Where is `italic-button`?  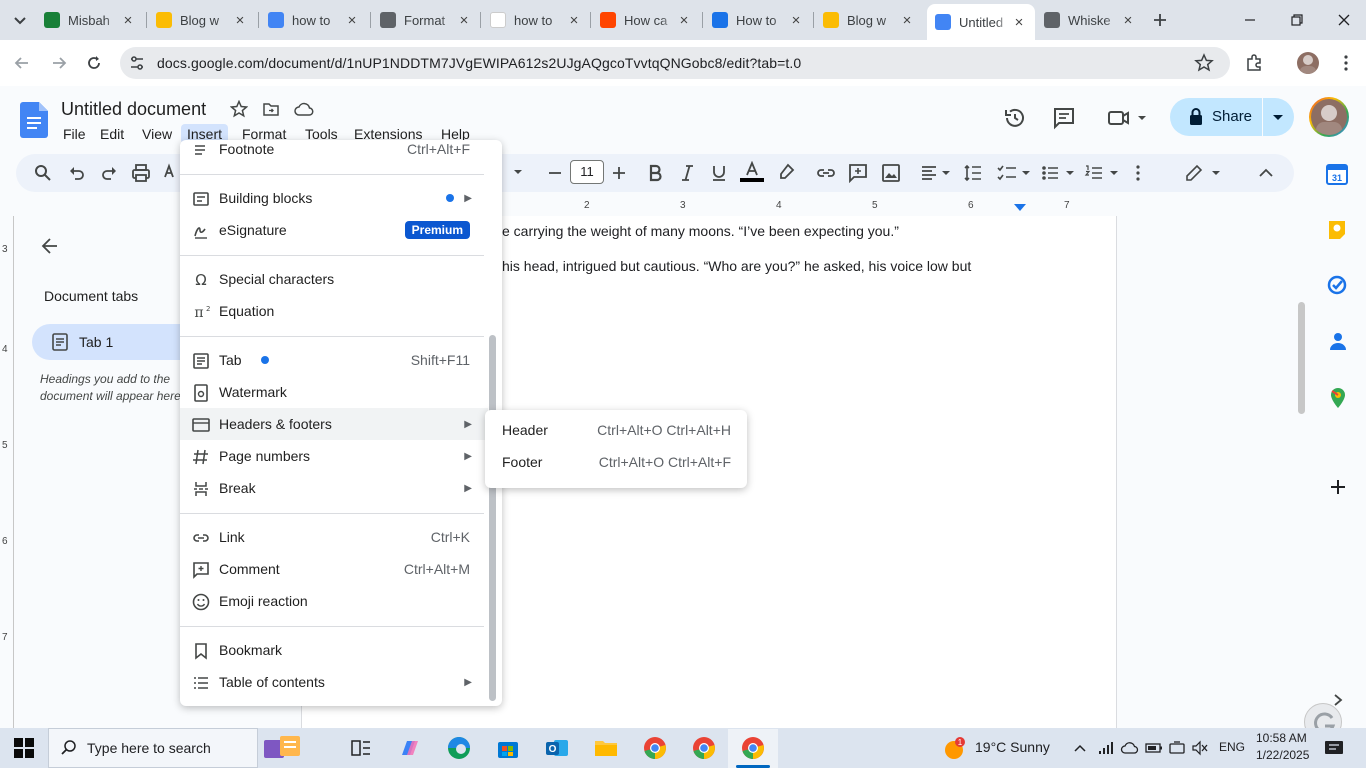
italic-button is located at coordinates (687, 173).